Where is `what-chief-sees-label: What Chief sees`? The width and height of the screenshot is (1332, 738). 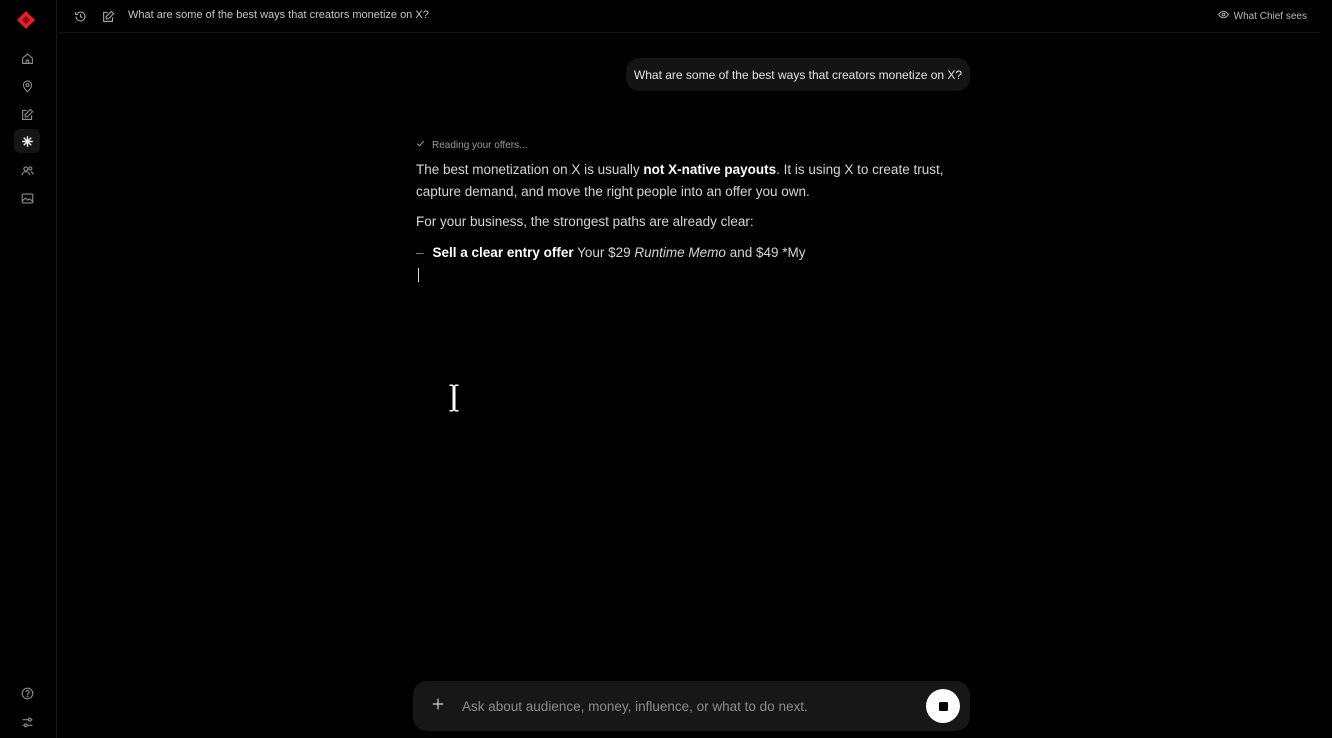
what-chief-sees-label: What Chief sees is located at coordinates (1270, 16).